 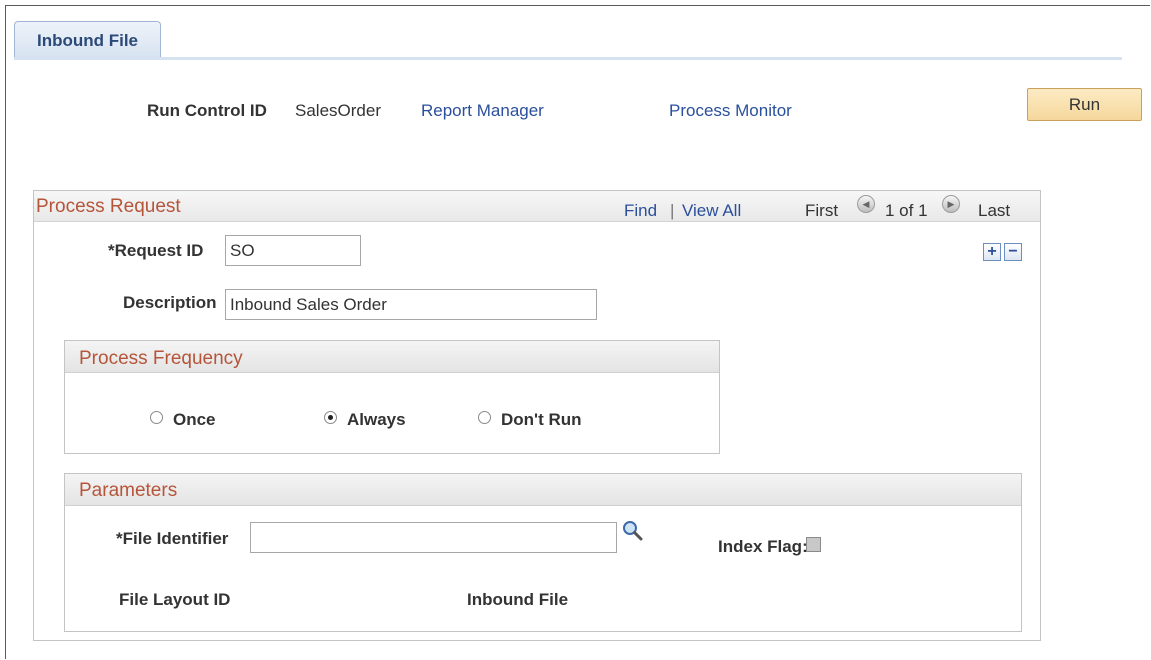 I want to click on run-control-label: Run Control ID, so click(x=207, y=110).